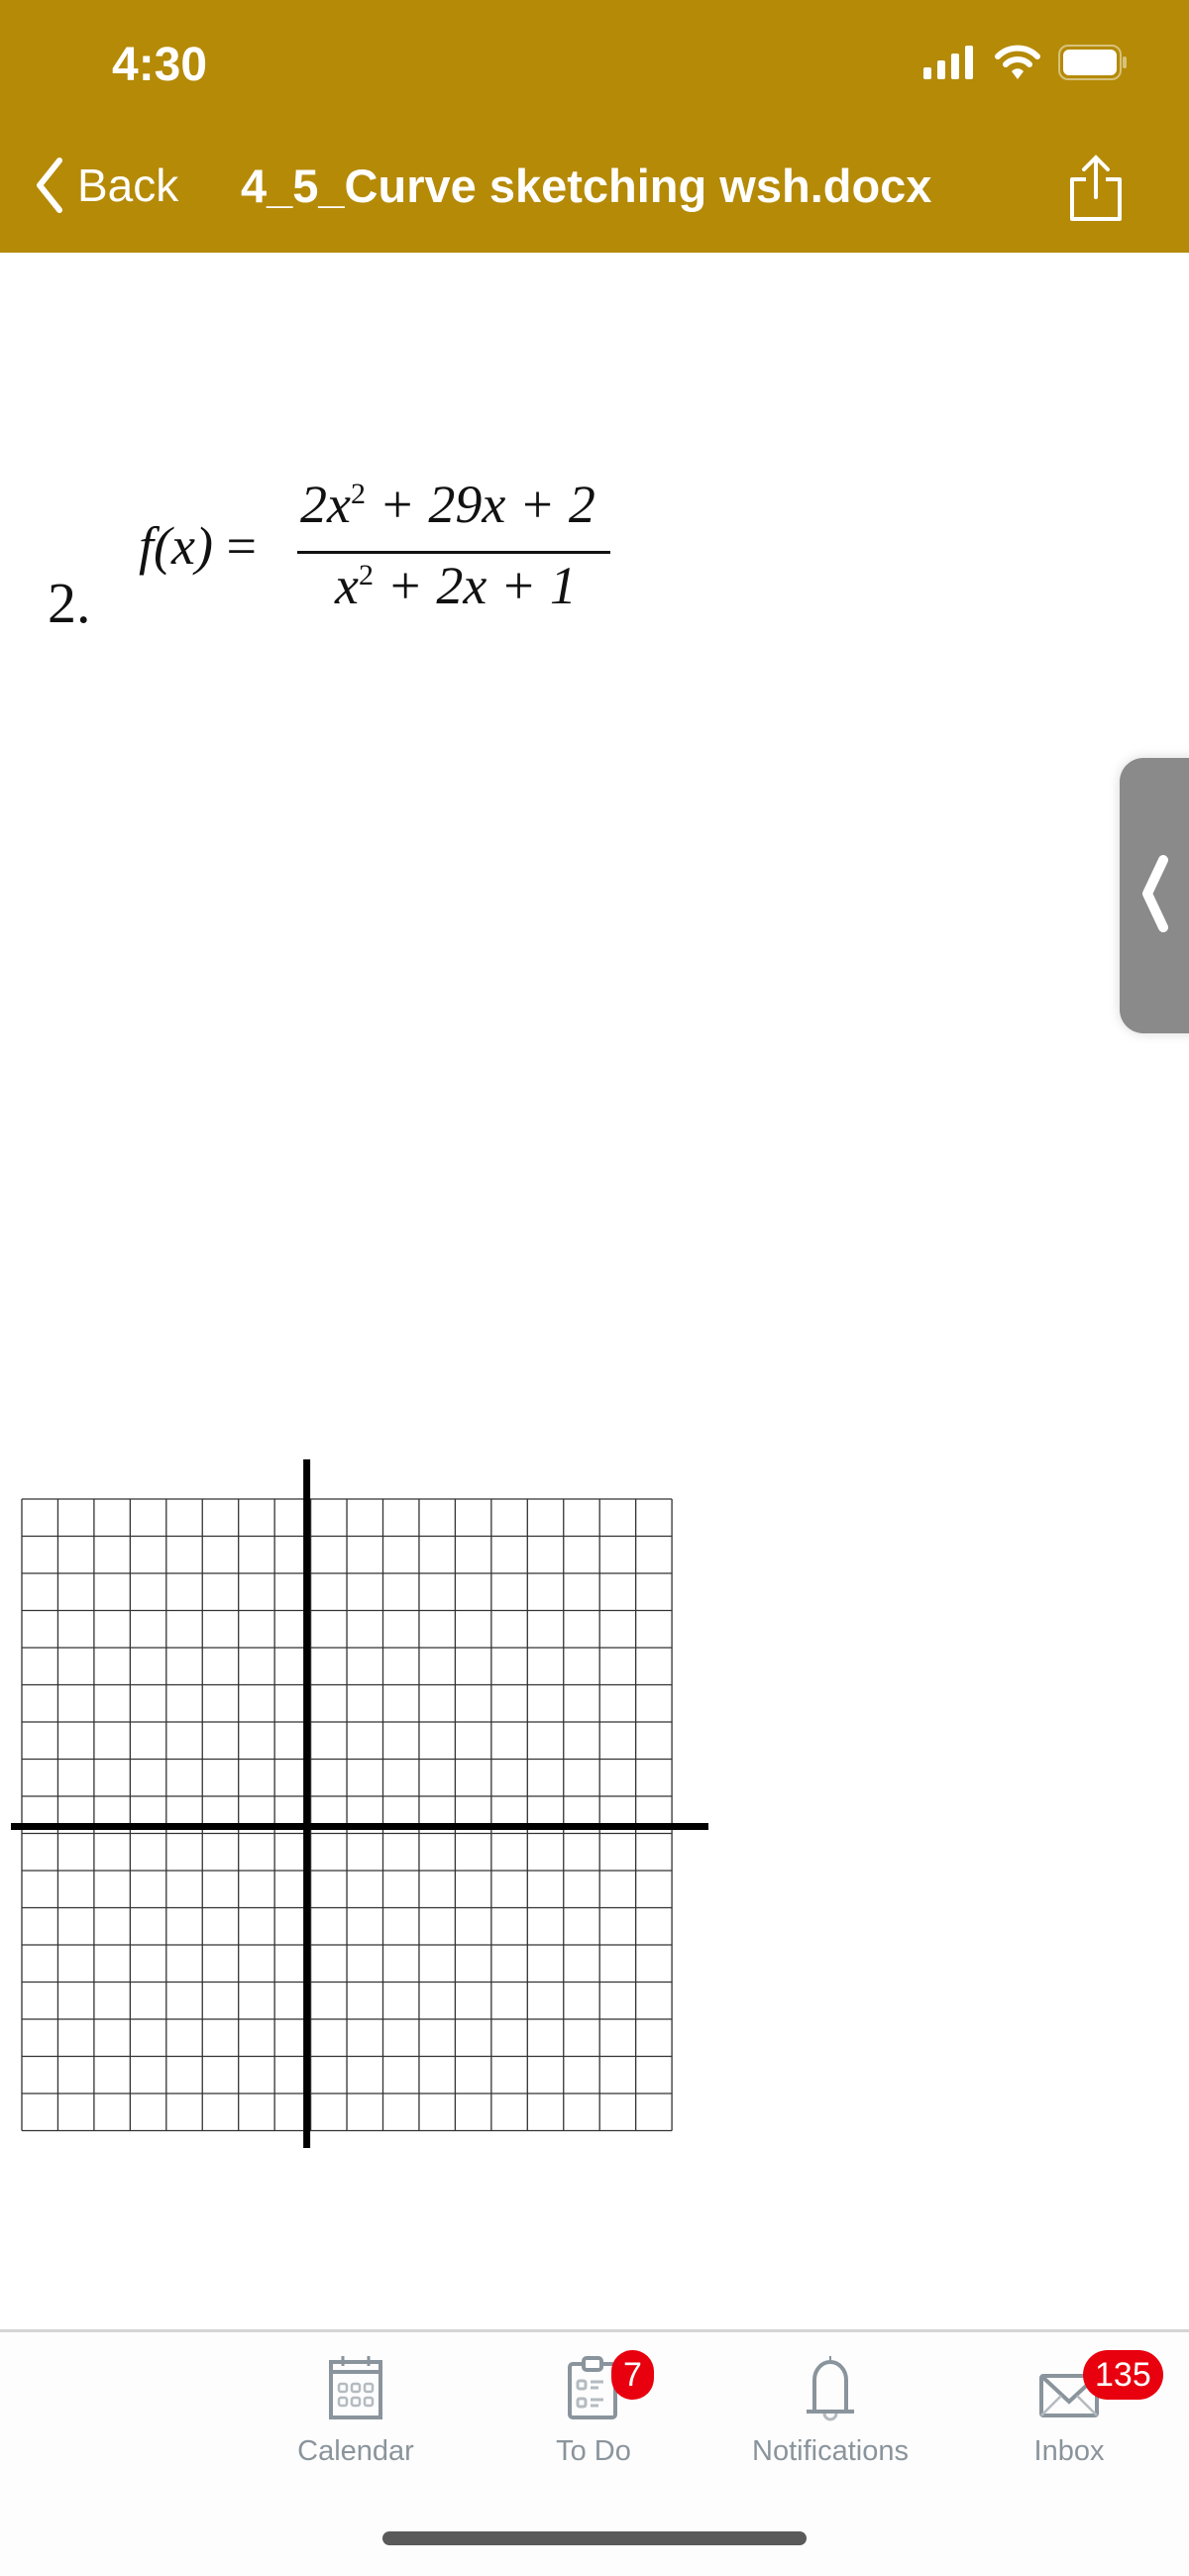 The image size is (1189, 2576). Describe the element at coordinates (198, 546) in the screenshot. I see `function-lhs: f(x) =` at that location.